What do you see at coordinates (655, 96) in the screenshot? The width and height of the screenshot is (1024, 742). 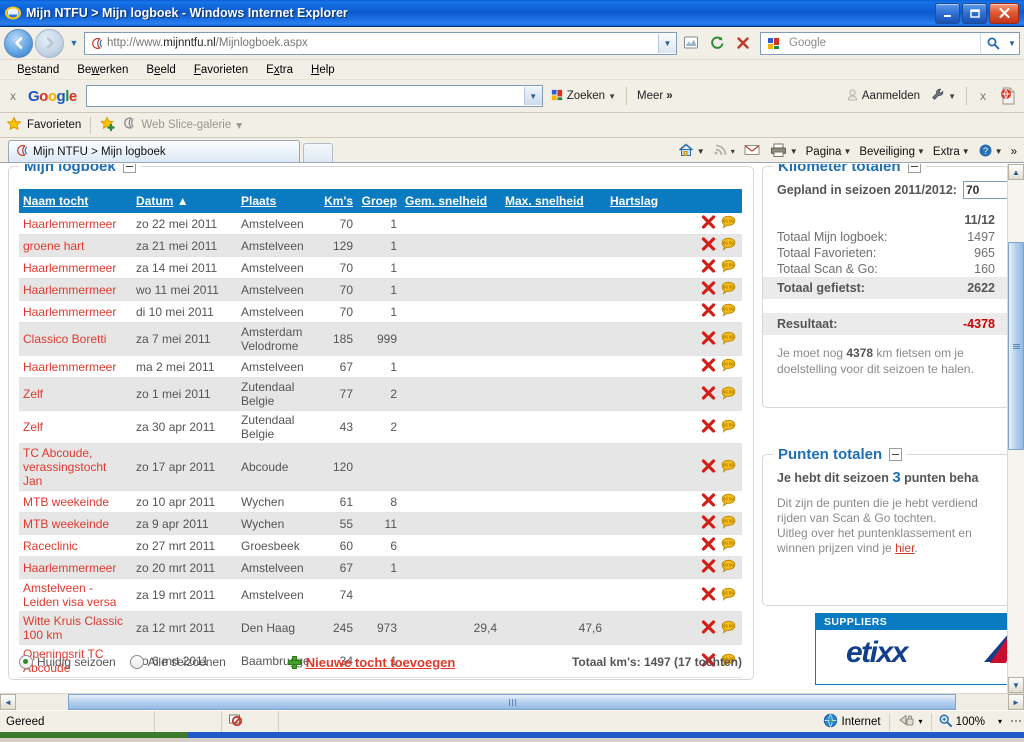 I see `google-meer-button: Meer »` at bounding box center [655, 96].